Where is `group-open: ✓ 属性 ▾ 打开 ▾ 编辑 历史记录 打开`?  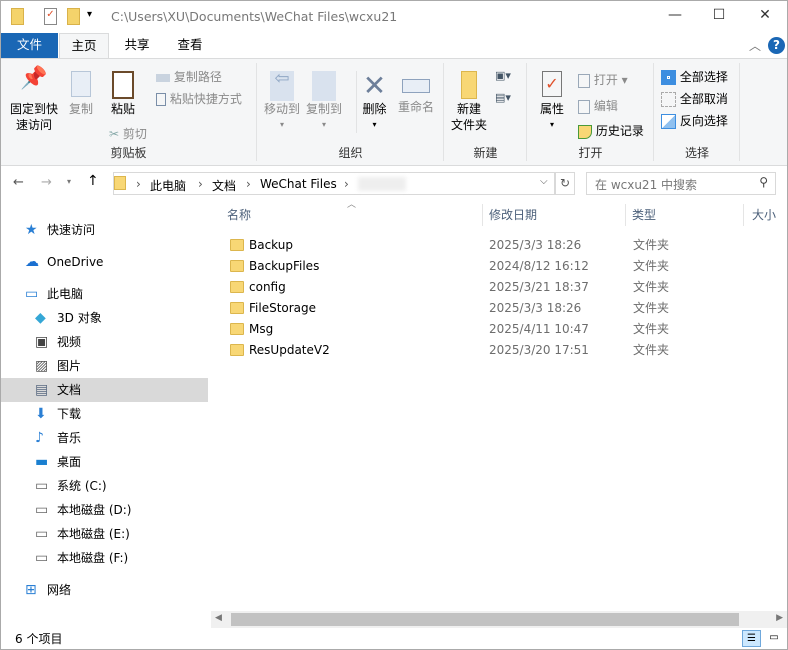 group-open: ✓ 属性 ▾ 打开 ▾ 编辑 历史记录 打开 is located at coordinates (591, 112).